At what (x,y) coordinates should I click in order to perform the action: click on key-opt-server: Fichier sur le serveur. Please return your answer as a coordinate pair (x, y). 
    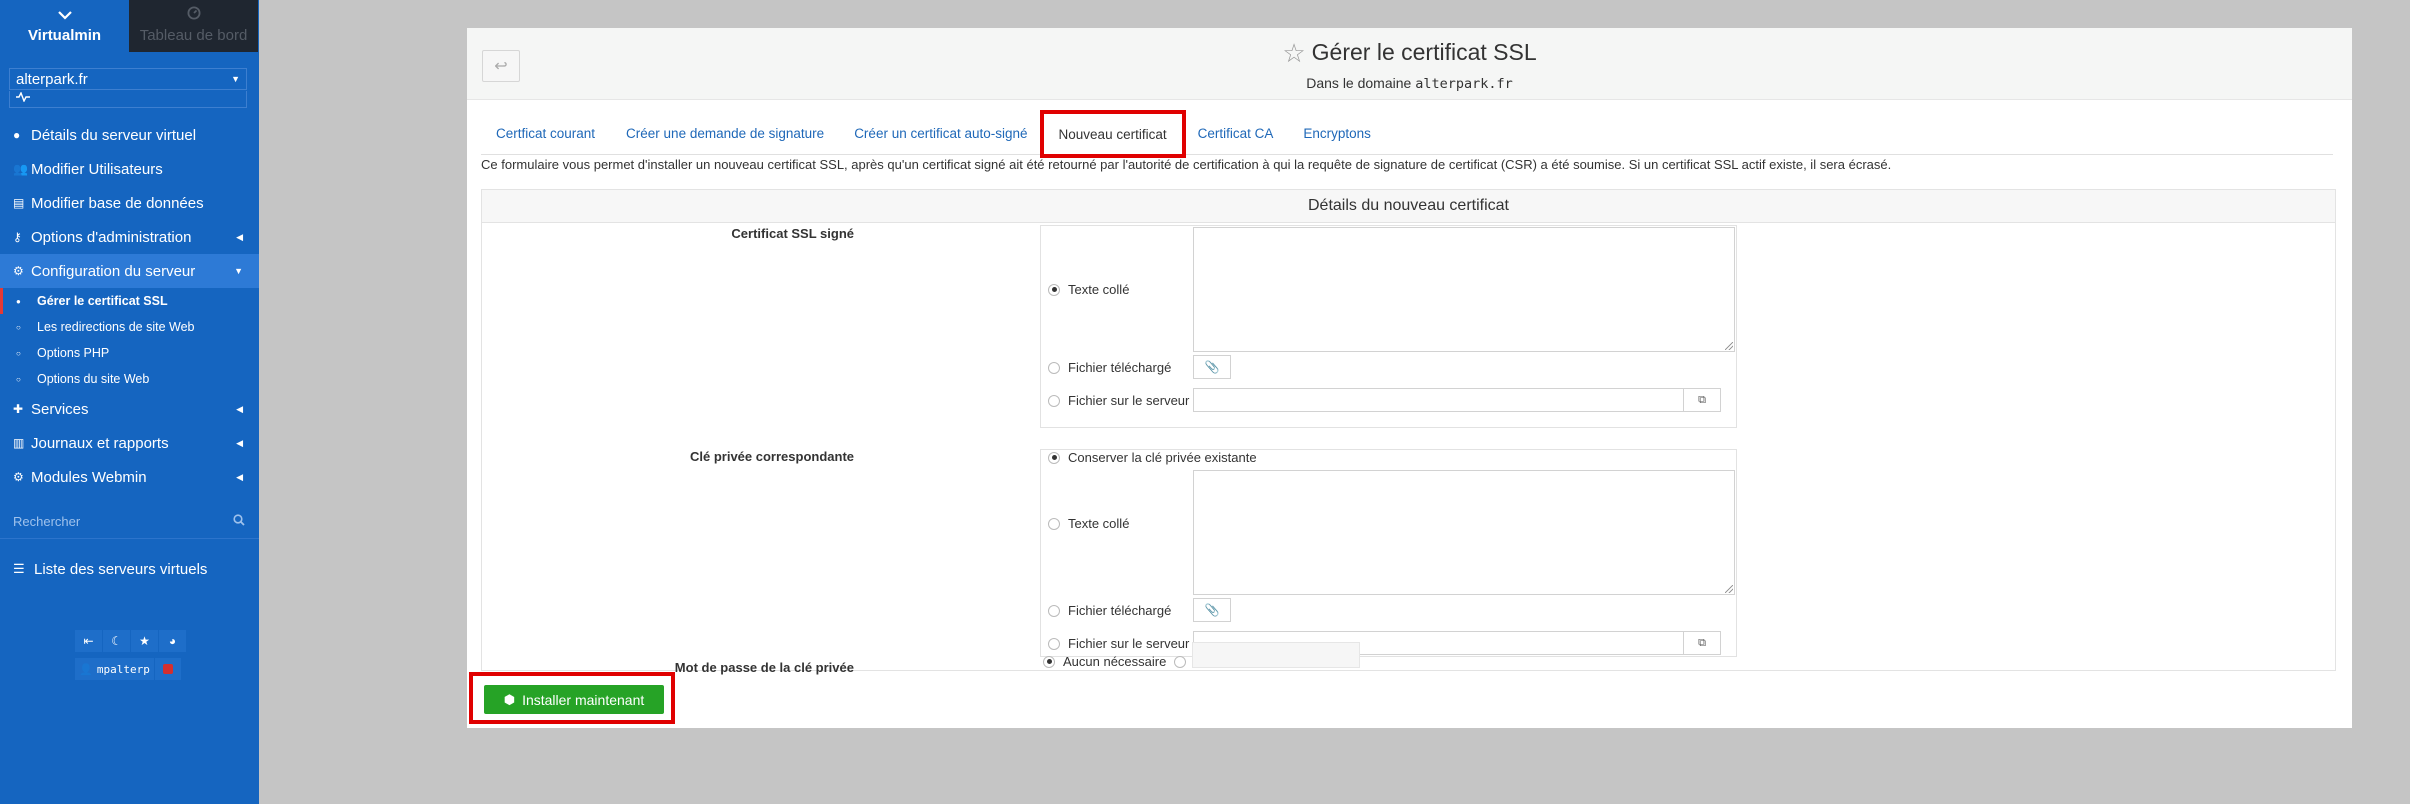
    Looking at the image, I should click on (1118, 643).